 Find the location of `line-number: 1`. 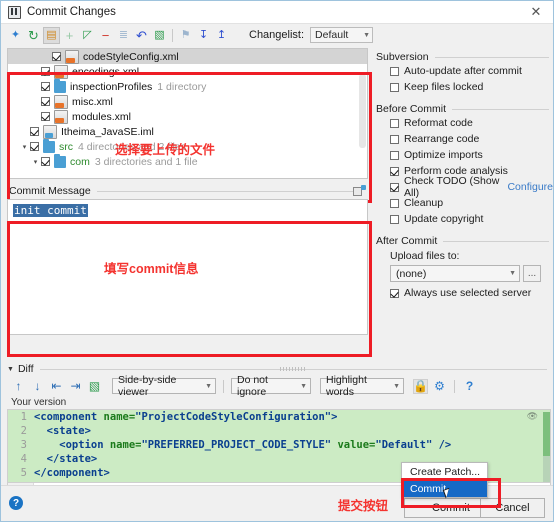

line-number: 1 is located at coordinates (23, 417).